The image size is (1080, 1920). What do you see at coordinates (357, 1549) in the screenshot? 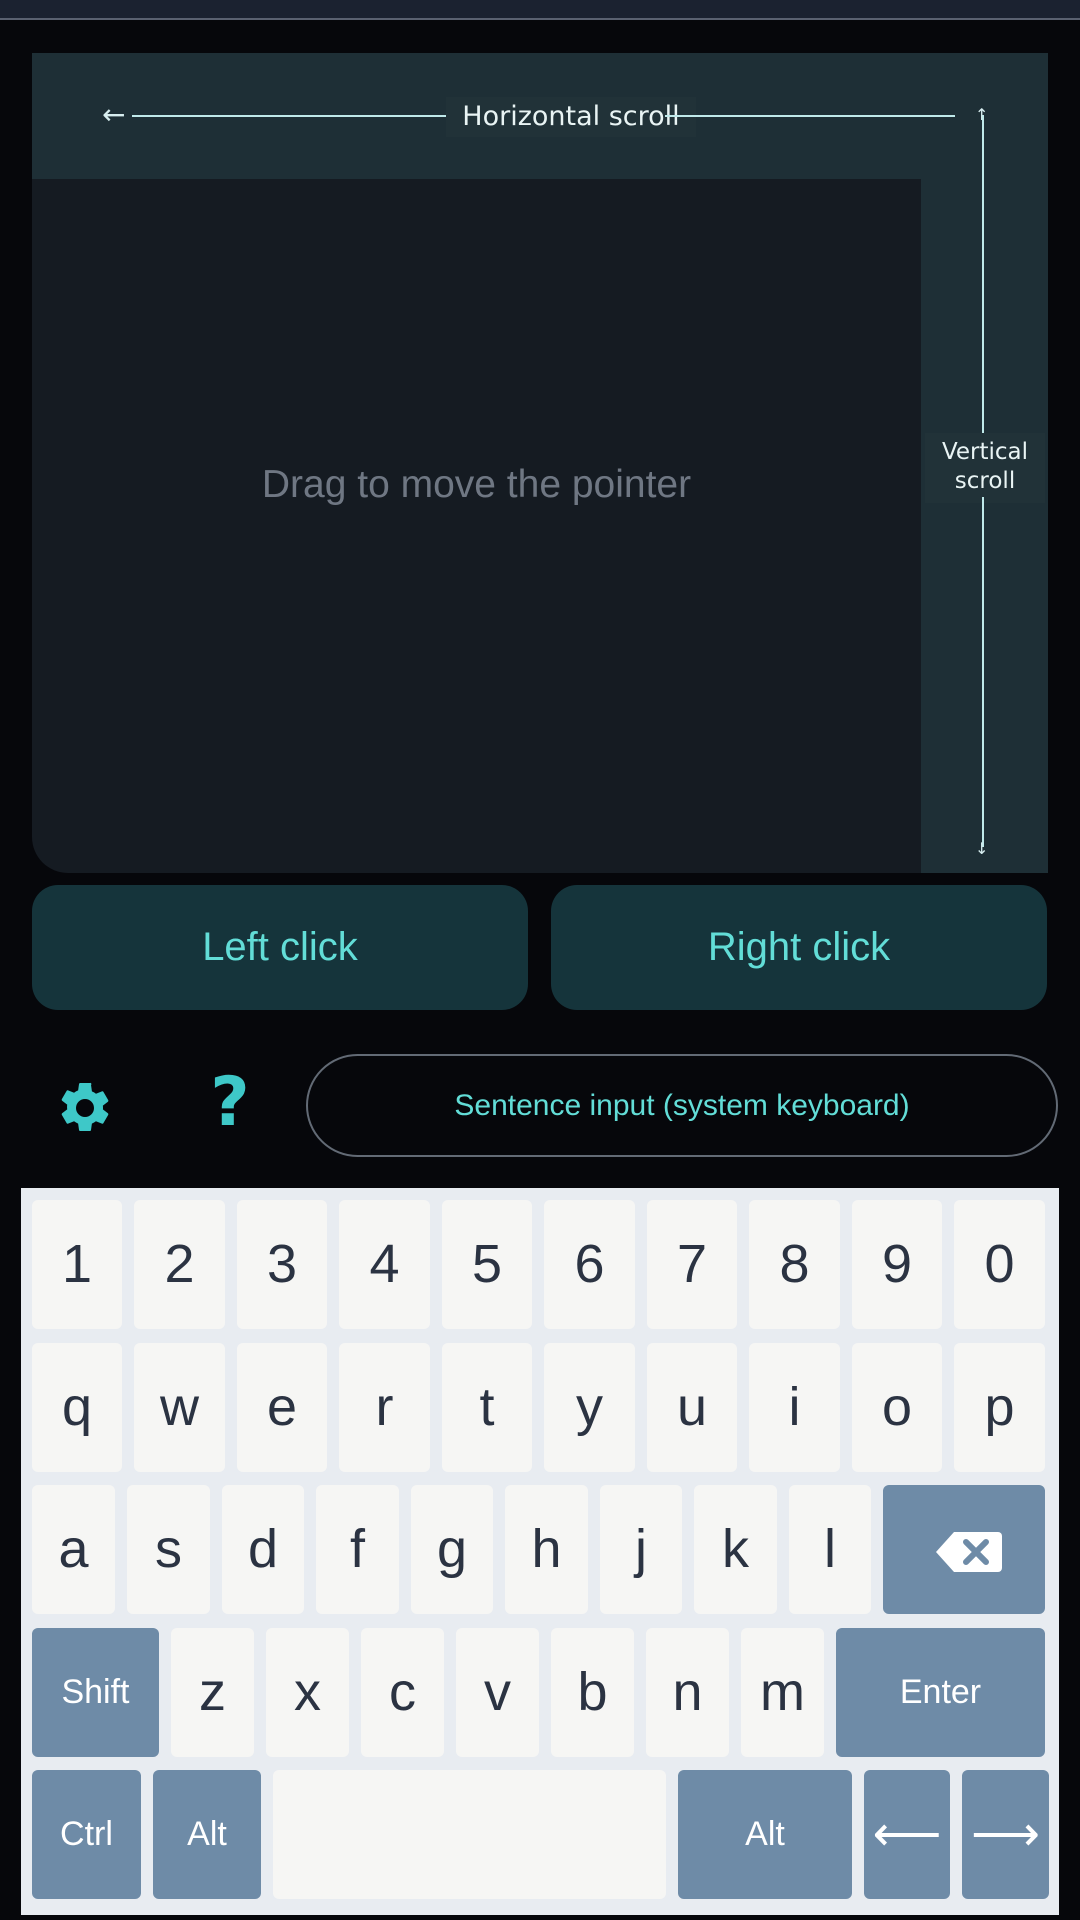
I see `key-f: f` at bounding box center [357, 1549].